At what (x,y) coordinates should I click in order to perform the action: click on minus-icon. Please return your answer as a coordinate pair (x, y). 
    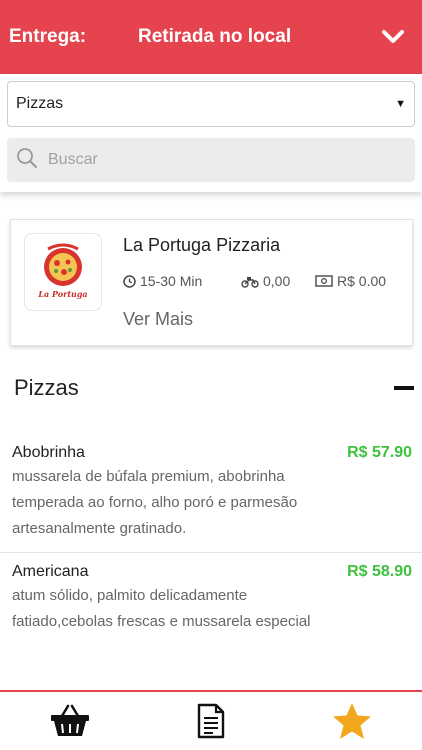
    Looking at the image, I should click on (404, 388).